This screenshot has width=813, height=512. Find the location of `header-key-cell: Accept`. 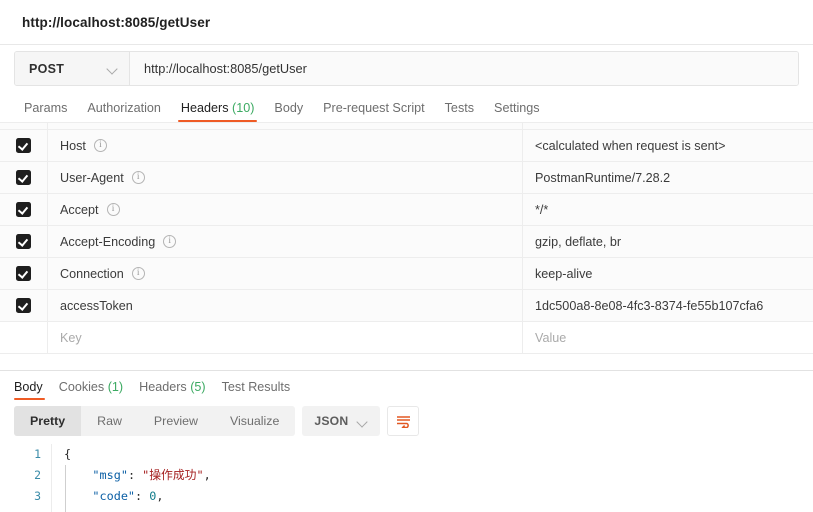

header-key-cell: Accept is located at coordinates (285, 209).